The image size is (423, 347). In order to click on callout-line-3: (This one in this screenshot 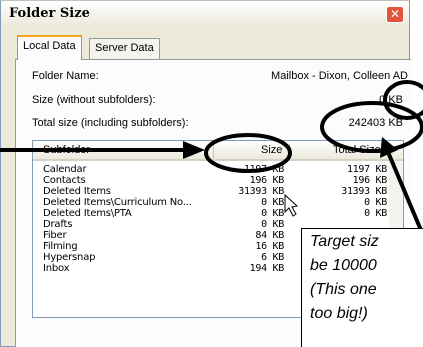, I will do `click(343, 289)`.